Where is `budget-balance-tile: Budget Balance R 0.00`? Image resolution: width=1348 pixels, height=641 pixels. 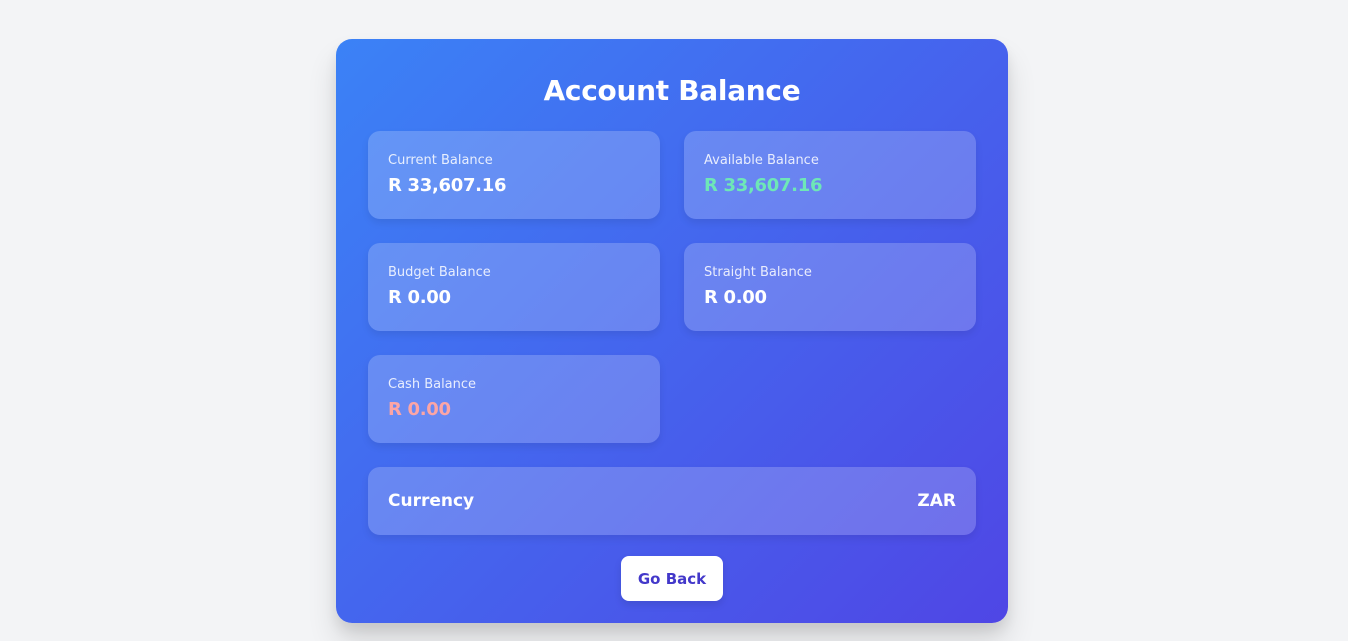
budget-balance-tile: Budget Balance R 0.00 is located at coordinates (514, 287).